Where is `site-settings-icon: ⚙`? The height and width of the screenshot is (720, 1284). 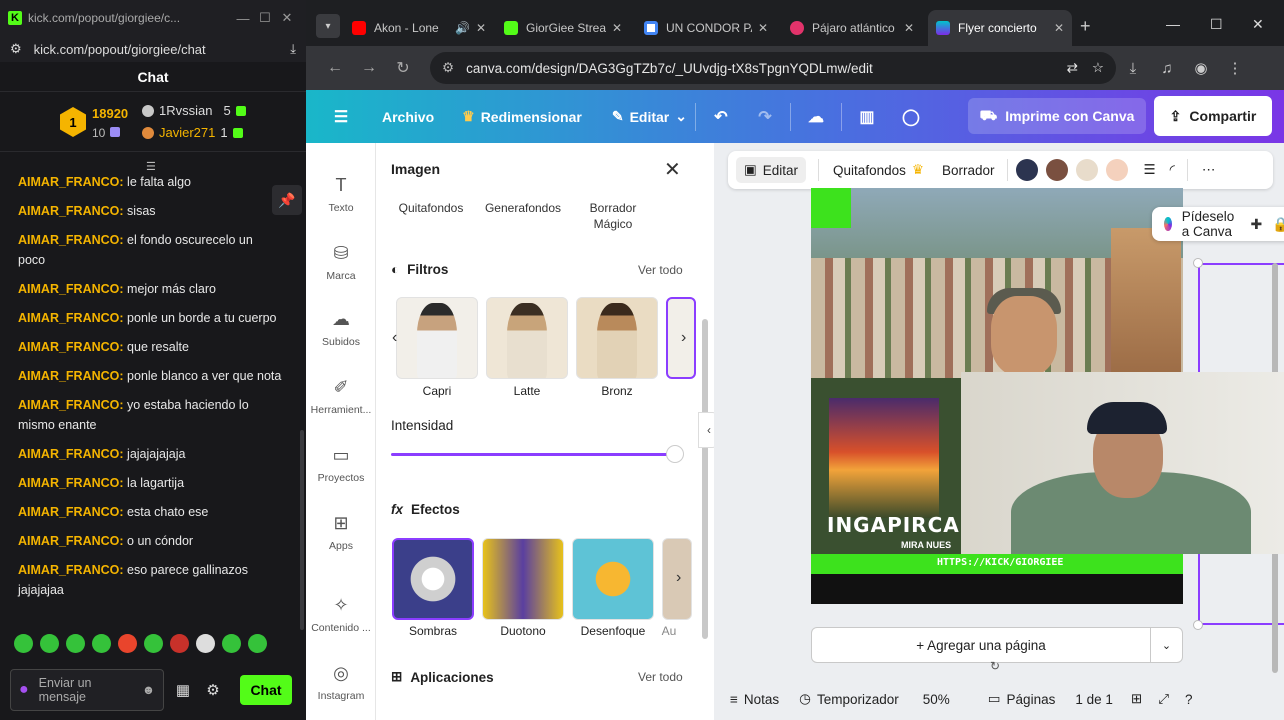 site-settings-icon: ⚙ is located at coordinates (16, 49).